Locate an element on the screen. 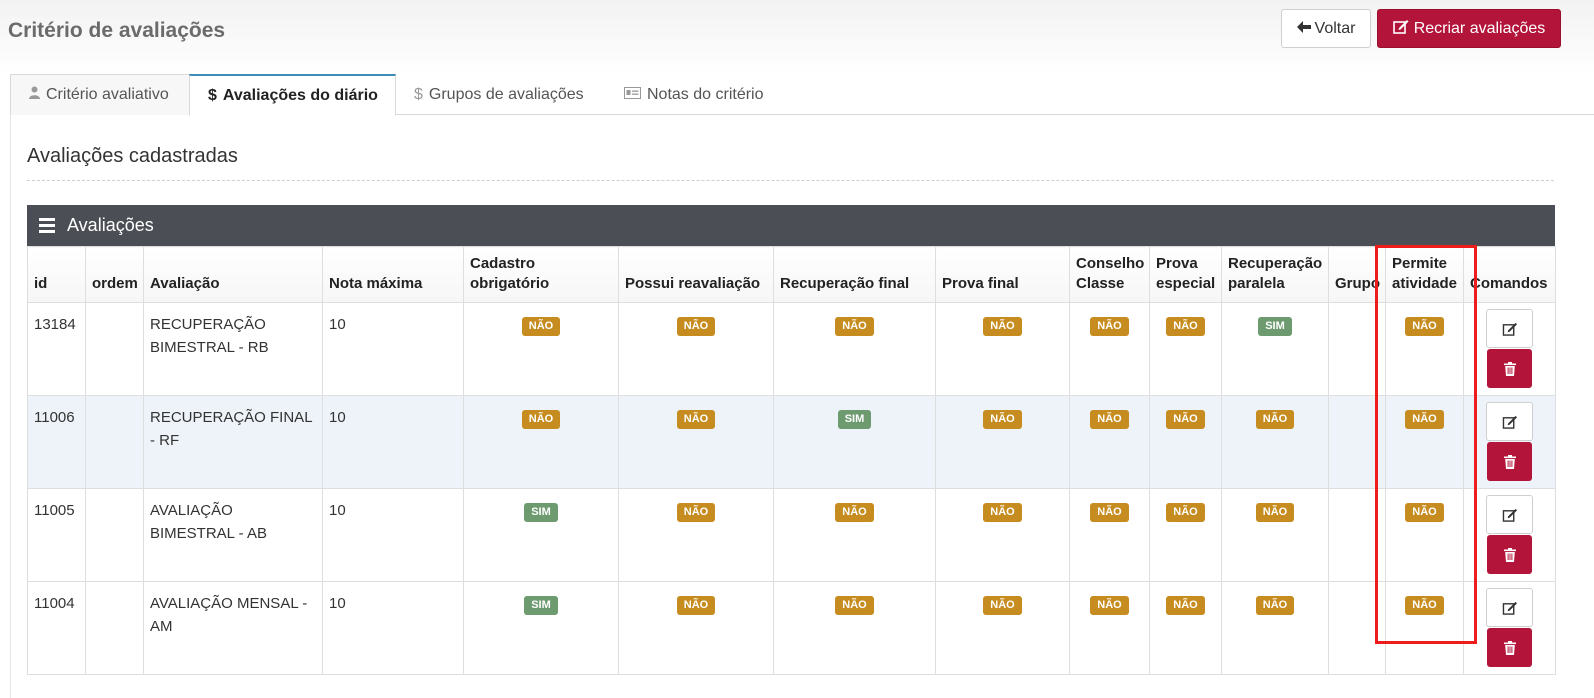 The width and height of the screenshot is (1594, 698). tab-notas-do-criterio: Notas do critério is located at coordinates (696, 94).